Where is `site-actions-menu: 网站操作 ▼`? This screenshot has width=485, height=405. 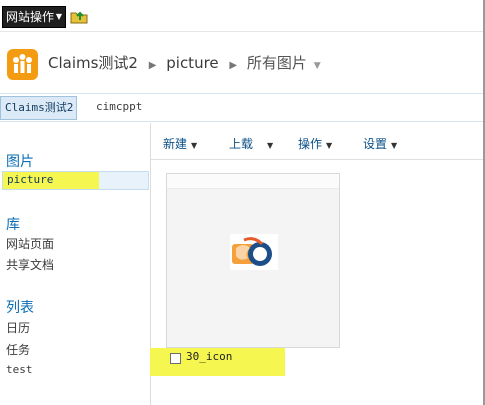 site-actions-menu: 网站操作 ▼ is located at coordinates (34, 17).